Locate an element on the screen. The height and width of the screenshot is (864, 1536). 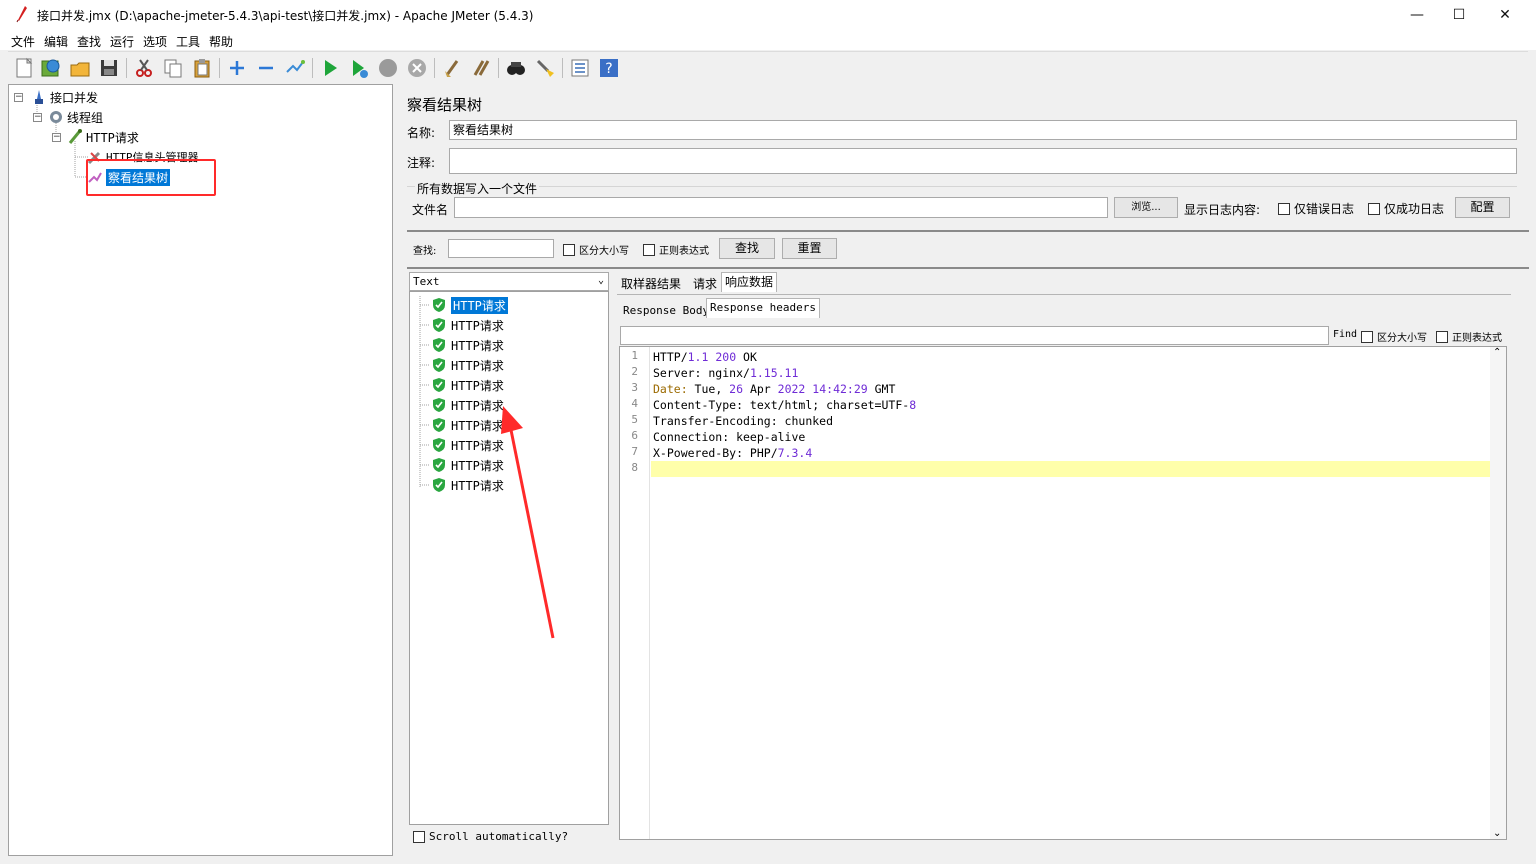
start-no-pause-icon is located at coordinates (359, 68).